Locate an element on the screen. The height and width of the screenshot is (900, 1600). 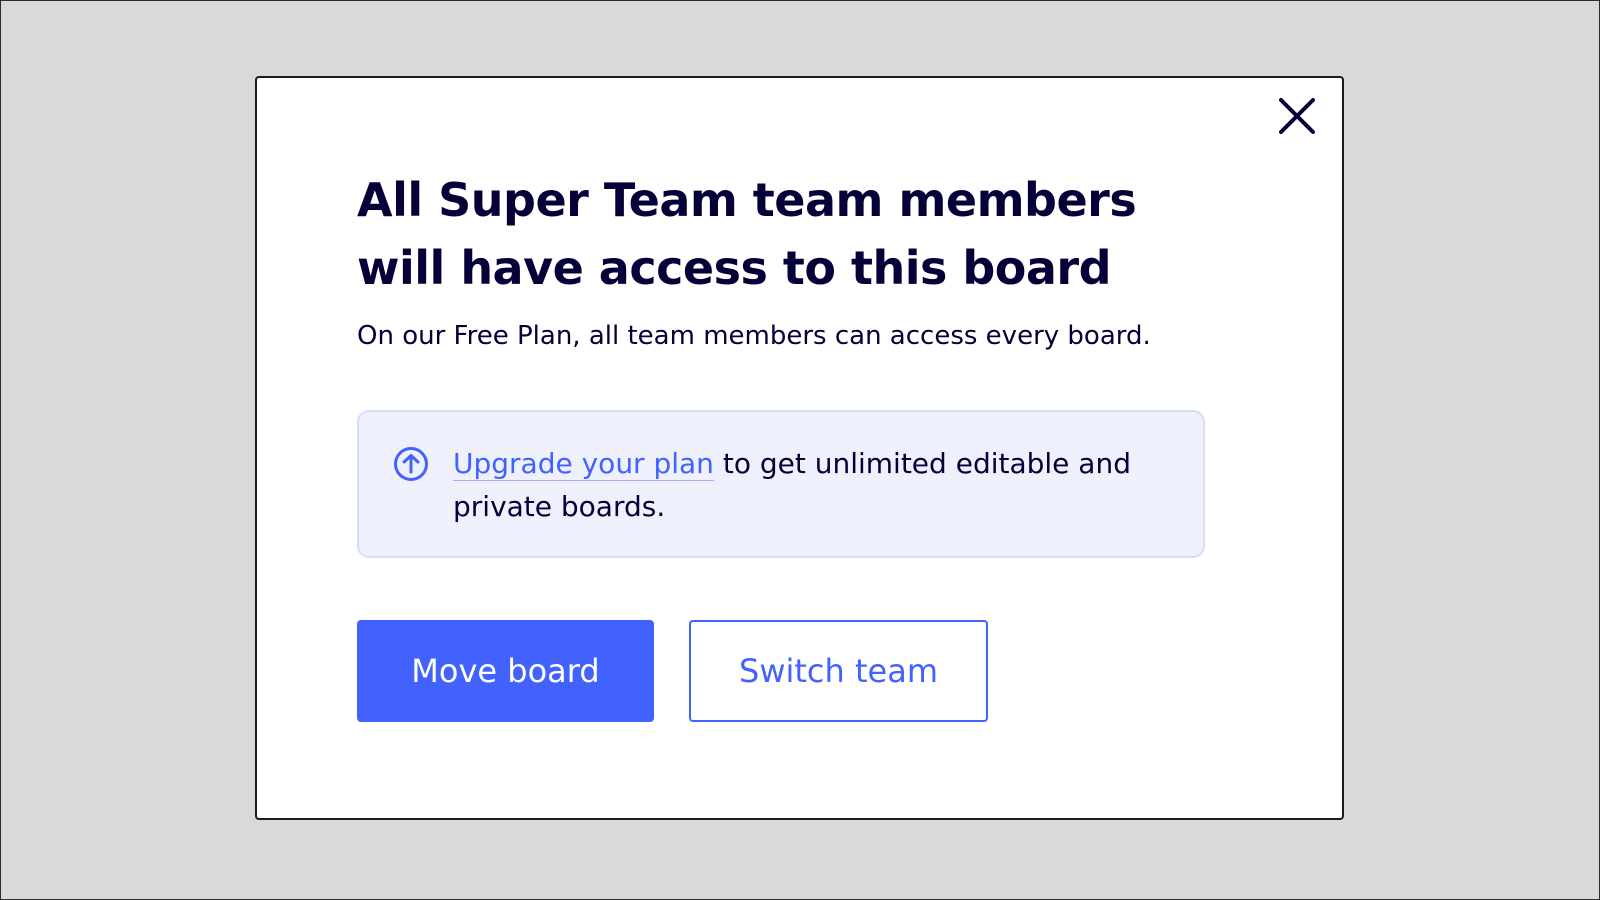
close-button is located at coordinates (1297, 116).